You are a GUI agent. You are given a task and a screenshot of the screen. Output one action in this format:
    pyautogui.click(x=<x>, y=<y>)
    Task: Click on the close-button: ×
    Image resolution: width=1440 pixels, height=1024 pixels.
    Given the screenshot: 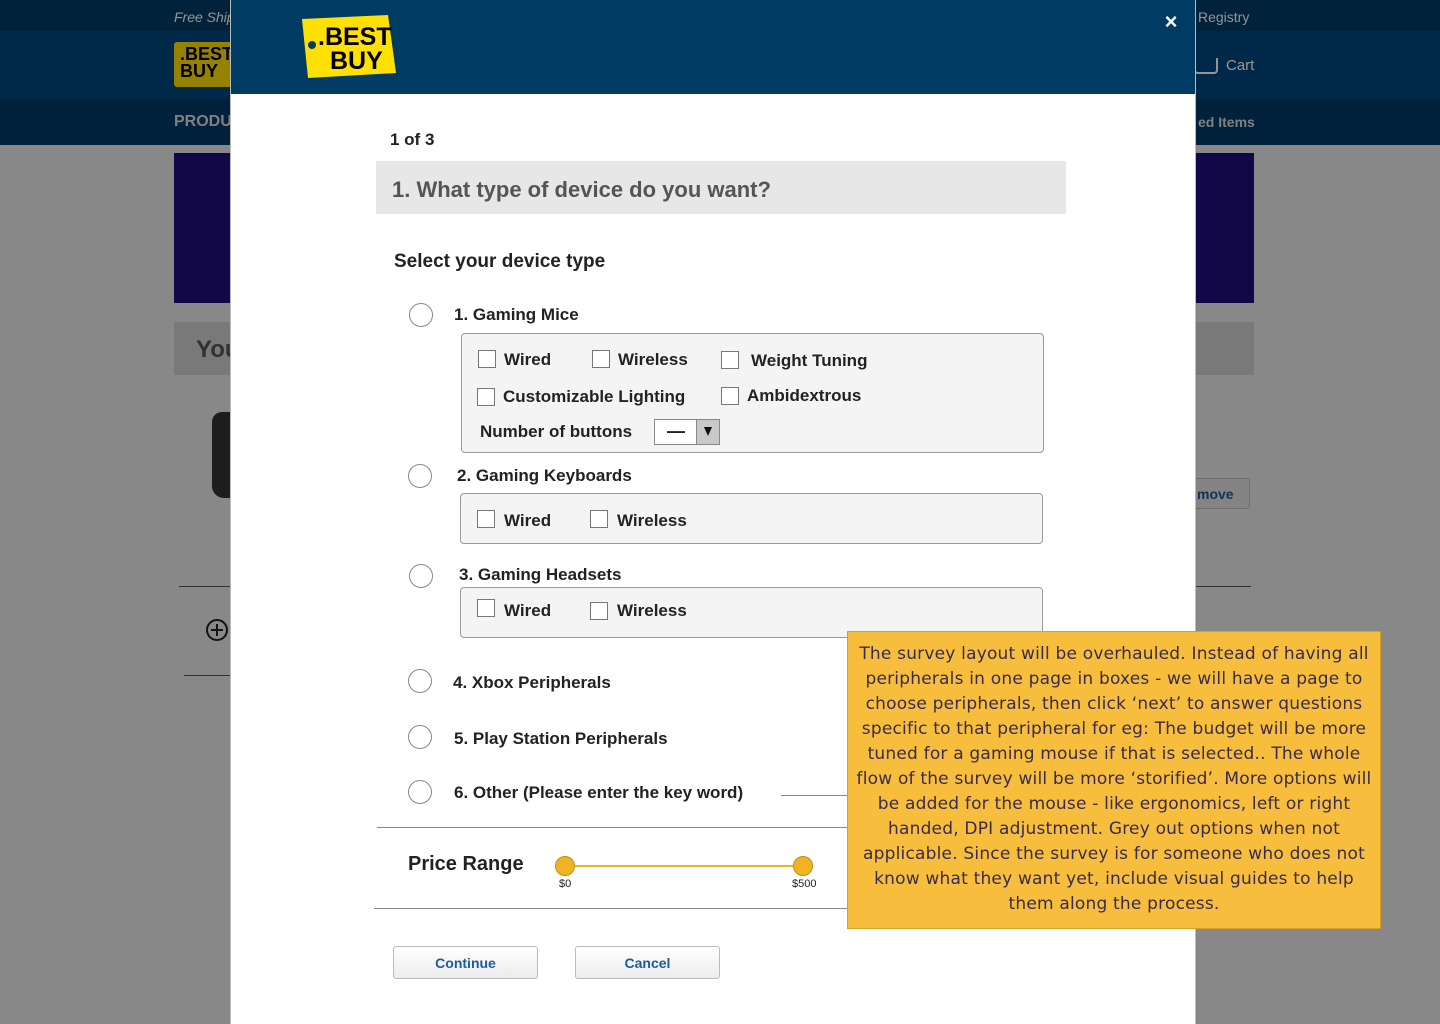 What is the action you would take?
    pyautogui.click(x=1171, y=22)
    